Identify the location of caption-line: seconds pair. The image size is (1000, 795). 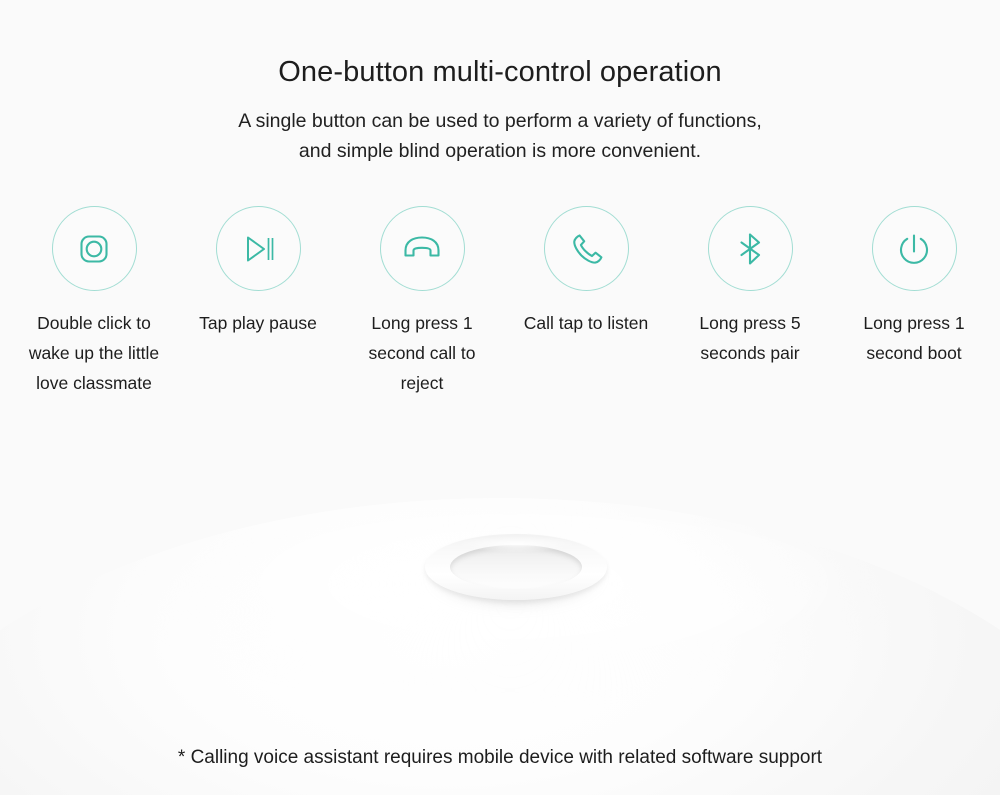
(750, 353).